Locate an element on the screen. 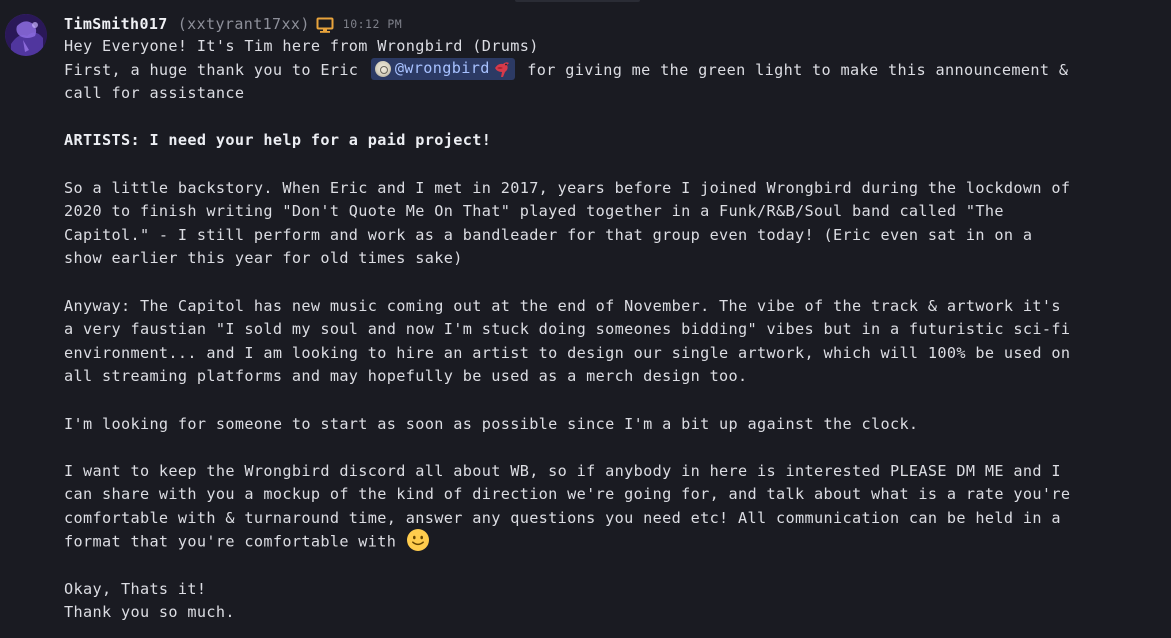 The height and width of the screenshot is (638, 1171). mention-handle: @wrongbird is located at coordinates (442, 68).